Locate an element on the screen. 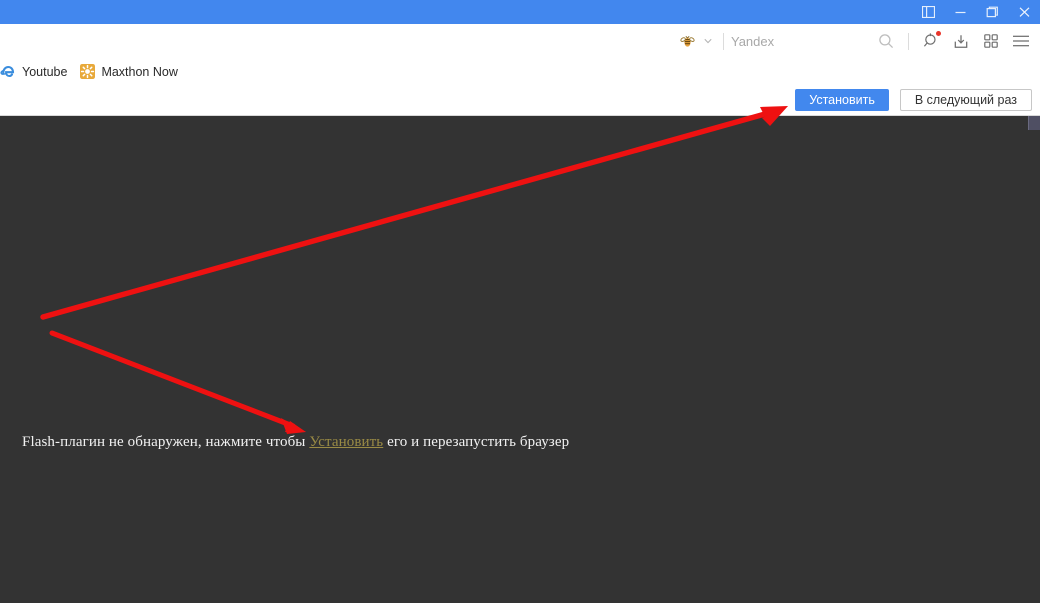 Image resolution: width=1040 pixels, height=603 pixels. download-icon is located at coordinates (961, 41).